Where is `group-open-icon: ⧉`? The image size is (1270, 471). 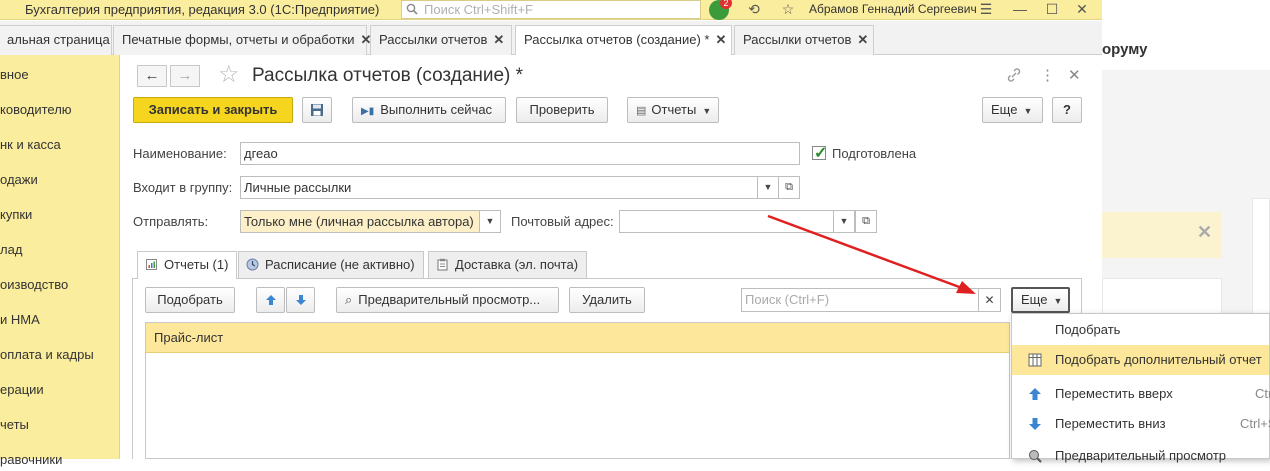 group-open-icon: ⧉ is located at coordinates (789, 187).